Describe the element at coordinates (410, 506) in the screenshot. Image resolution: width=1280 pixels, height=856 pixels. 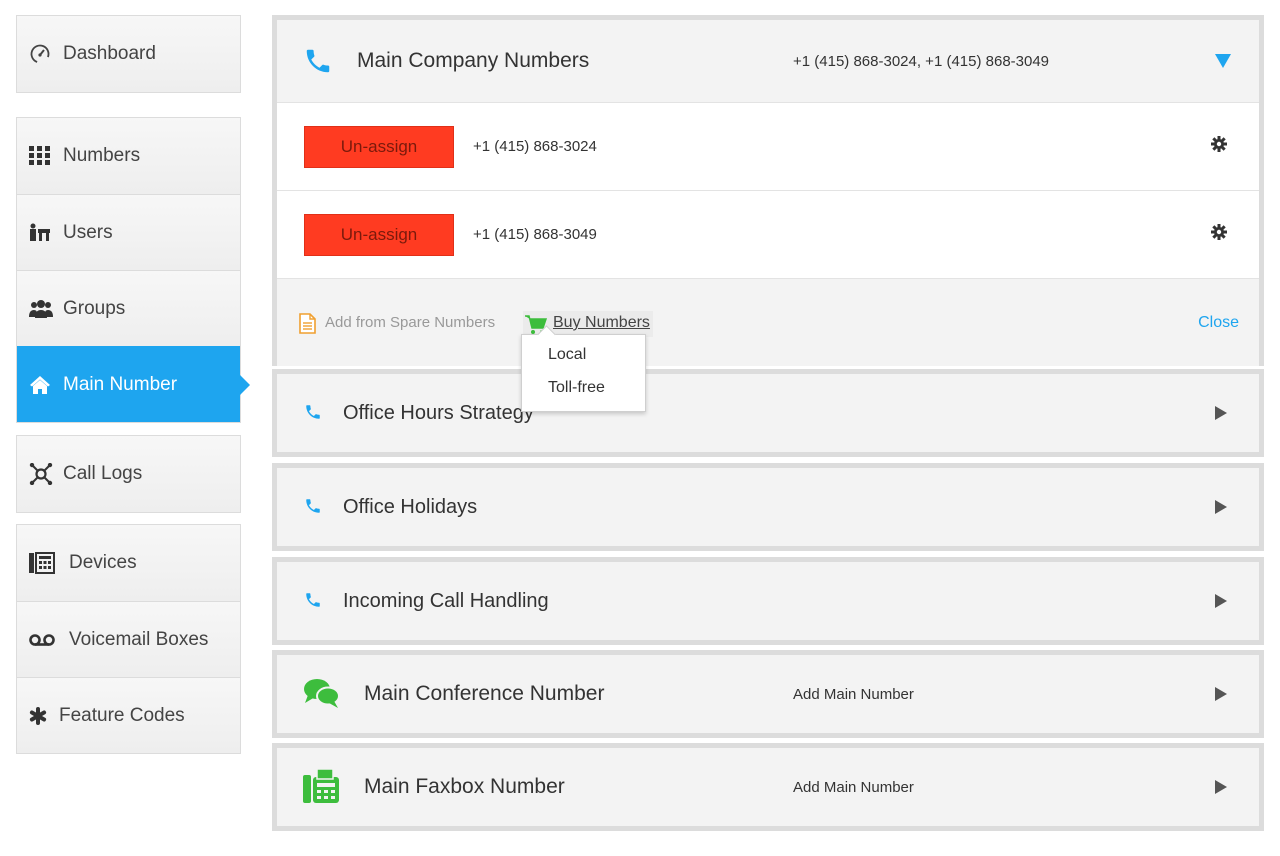
I see `panel-title: Office Holidays` at that location.